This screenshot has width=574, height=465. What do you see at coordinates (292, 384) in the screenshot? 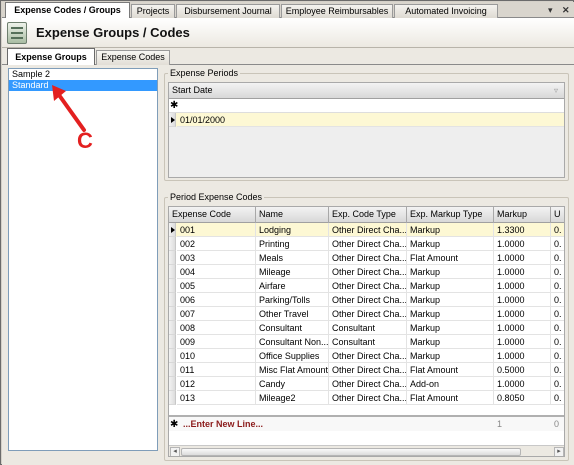
I see `cell-name: Candy` at bounding box center [292, 384].